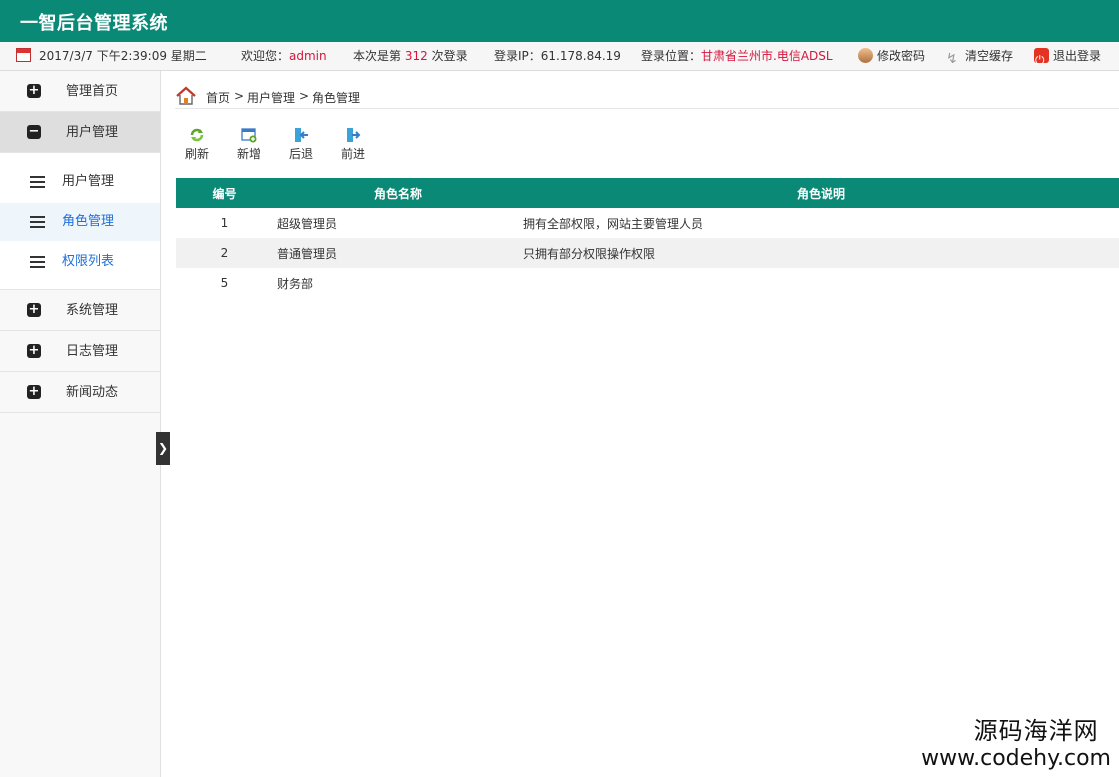 The image size is (1119, 777). I want to click on add-button: 新增, so click(249, 145).